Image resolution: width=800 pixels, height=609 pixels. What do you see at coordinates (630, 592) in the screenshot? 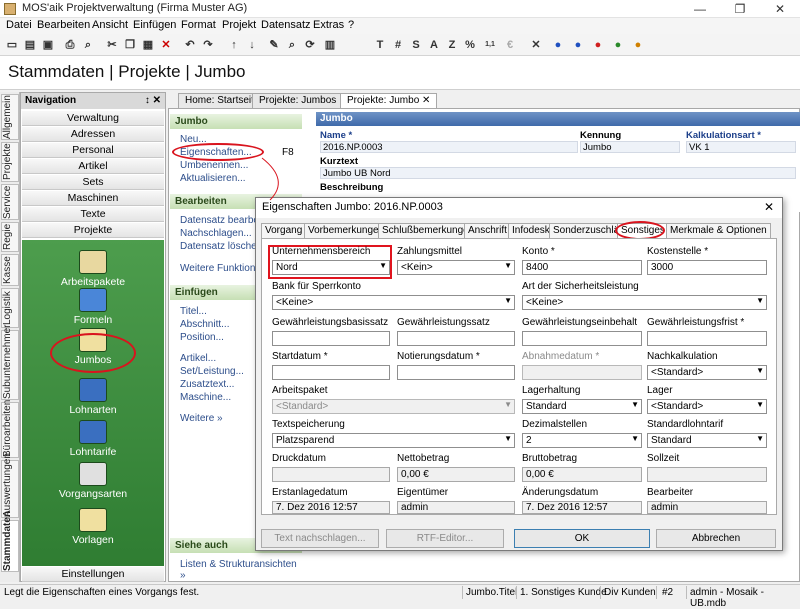
I see `status-kunden: Div Kunden` at bounding box center [630, 592].